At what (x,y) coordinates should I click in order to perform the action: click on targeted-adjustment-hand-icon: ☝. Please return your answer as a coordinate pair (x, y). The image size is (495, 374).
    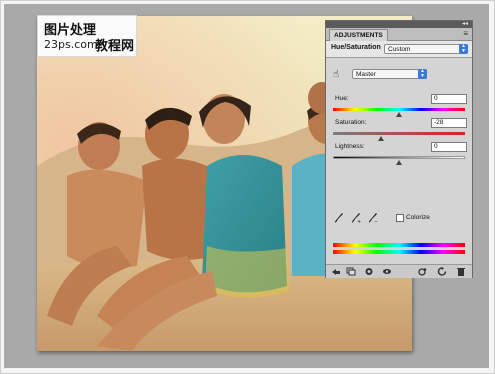
    Looking at the image, I should click on (339, 74).